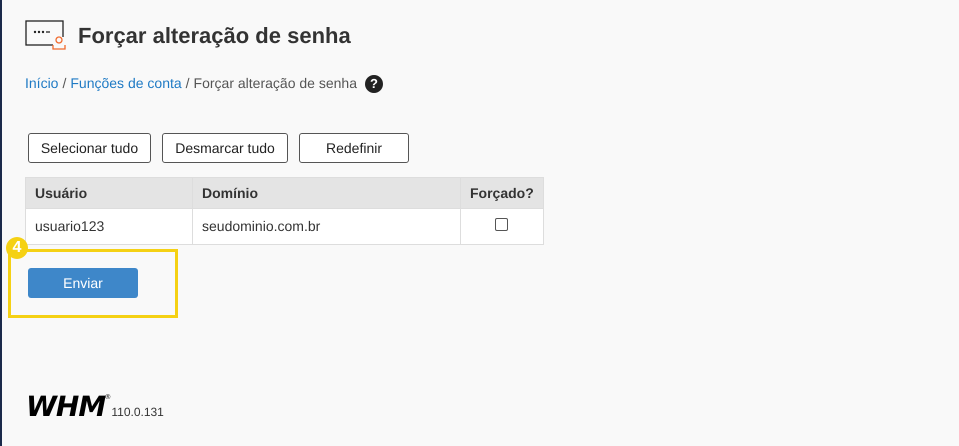  What do you see at coordinates (354, 148) in the screenshot?
I see `toolbar-button: Redefinir` at bounding box center [354, 148].